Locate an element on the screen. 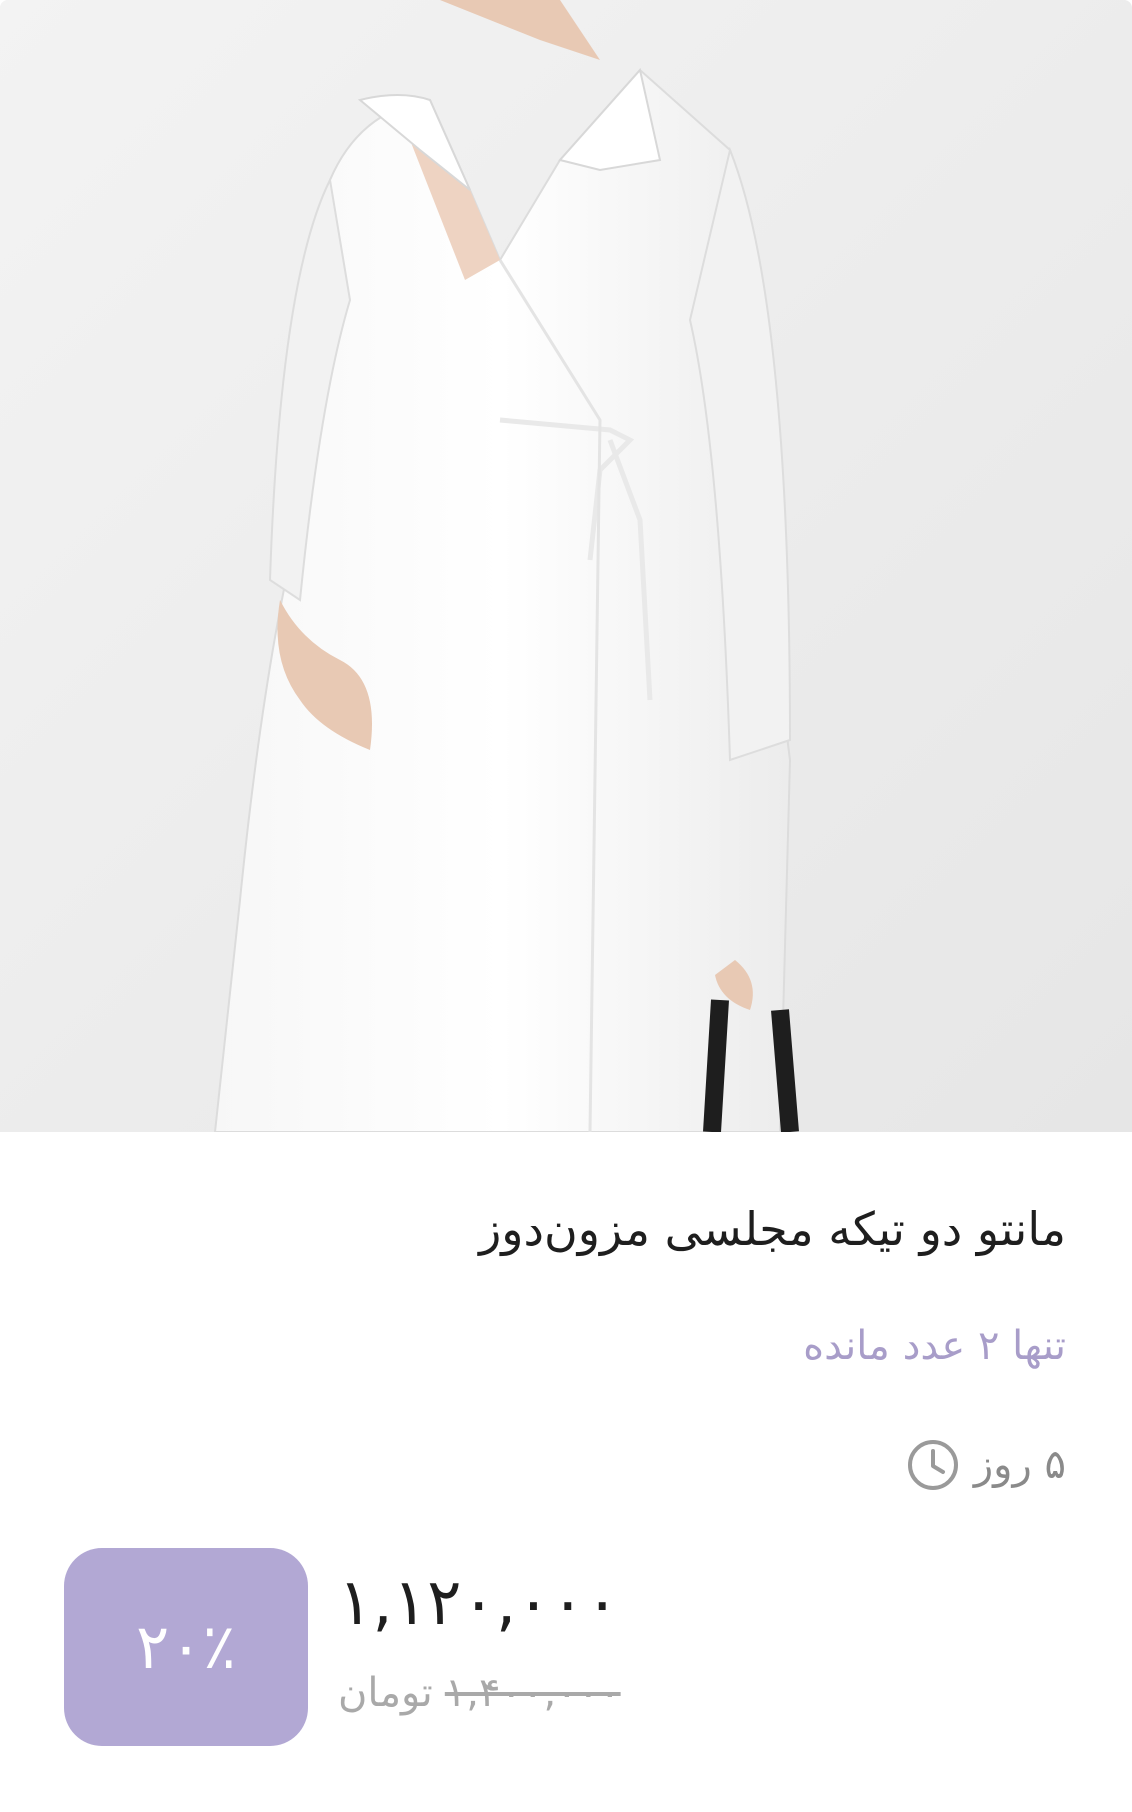 The image size is (1132, 1812). delivery-days: ۵ روز is located at coordinates (1019, 1465).